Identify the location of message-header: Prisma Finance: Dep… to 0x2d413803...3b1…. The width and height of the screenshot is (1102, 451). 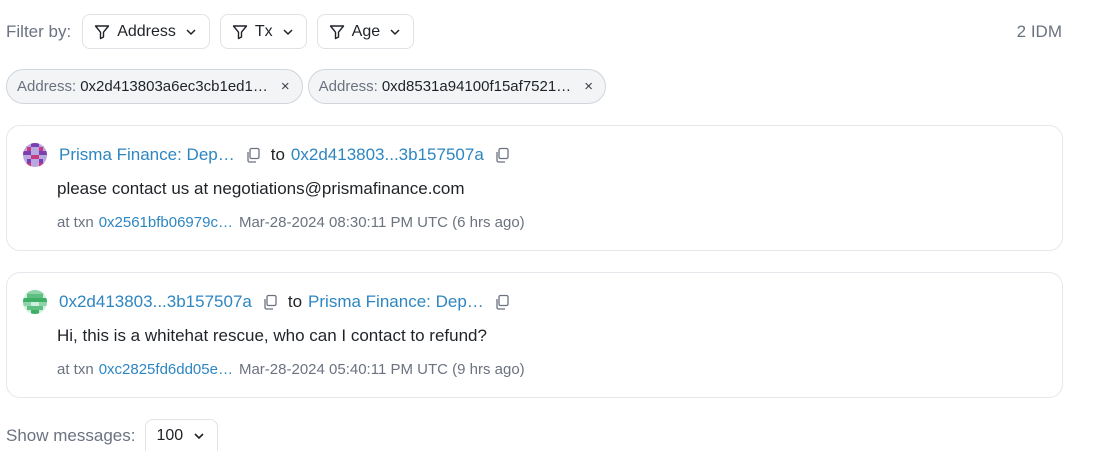
(266, 155).